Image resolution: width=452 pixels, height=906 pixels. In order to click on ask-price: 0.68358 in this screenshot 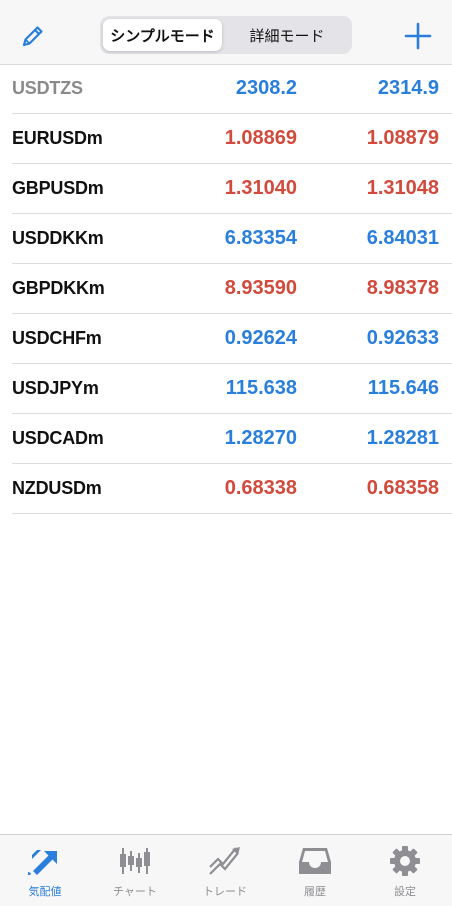, I will do `click(402, 488)`.